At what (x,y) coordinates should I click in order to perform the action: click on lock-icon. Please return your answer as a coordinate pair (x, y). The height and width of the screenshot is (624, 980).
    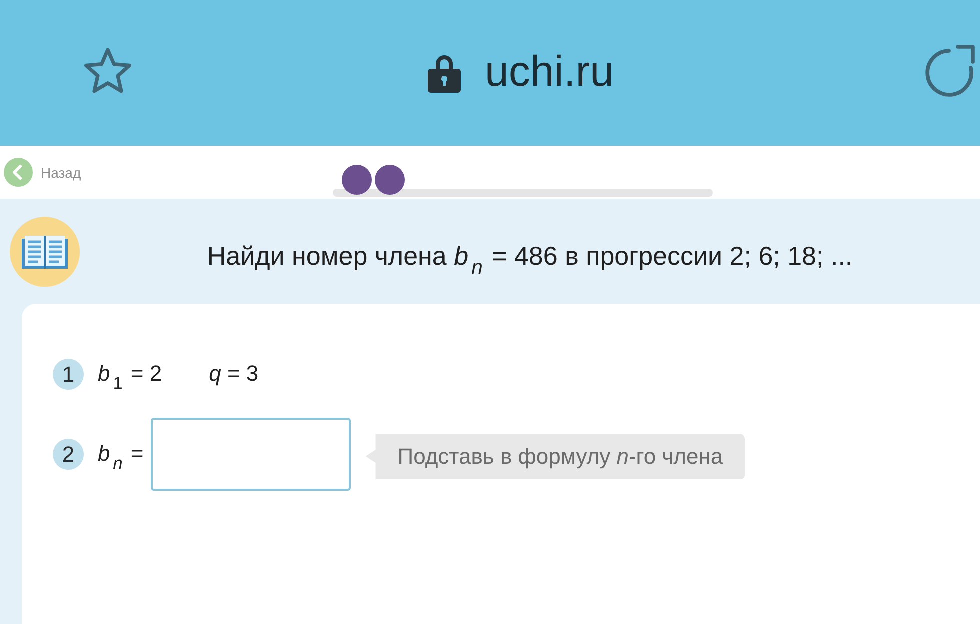
    Looking at the image, I should click on (444, 73).